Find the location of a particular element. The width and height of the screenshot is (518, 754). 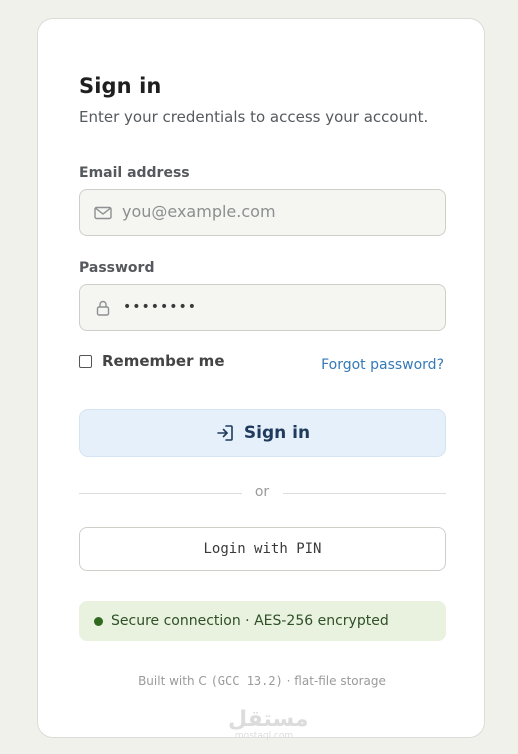

email-field: you@example.com is located at coordinates (262, 212).